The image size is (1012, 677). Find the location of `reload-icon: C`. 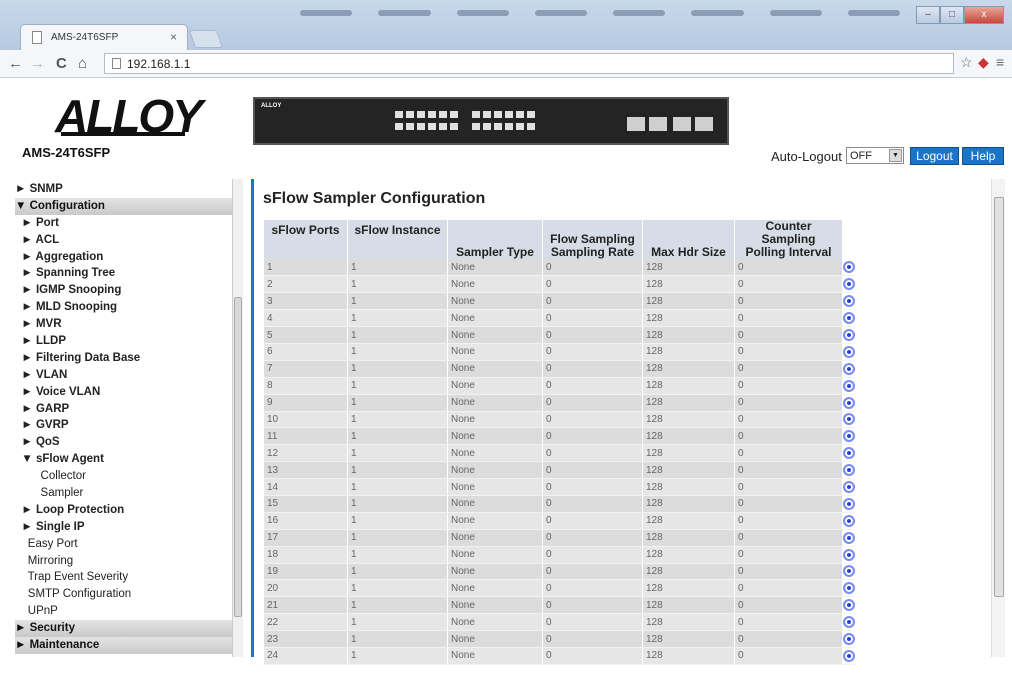

reload-icon: C is located at coordinates (61, 63).